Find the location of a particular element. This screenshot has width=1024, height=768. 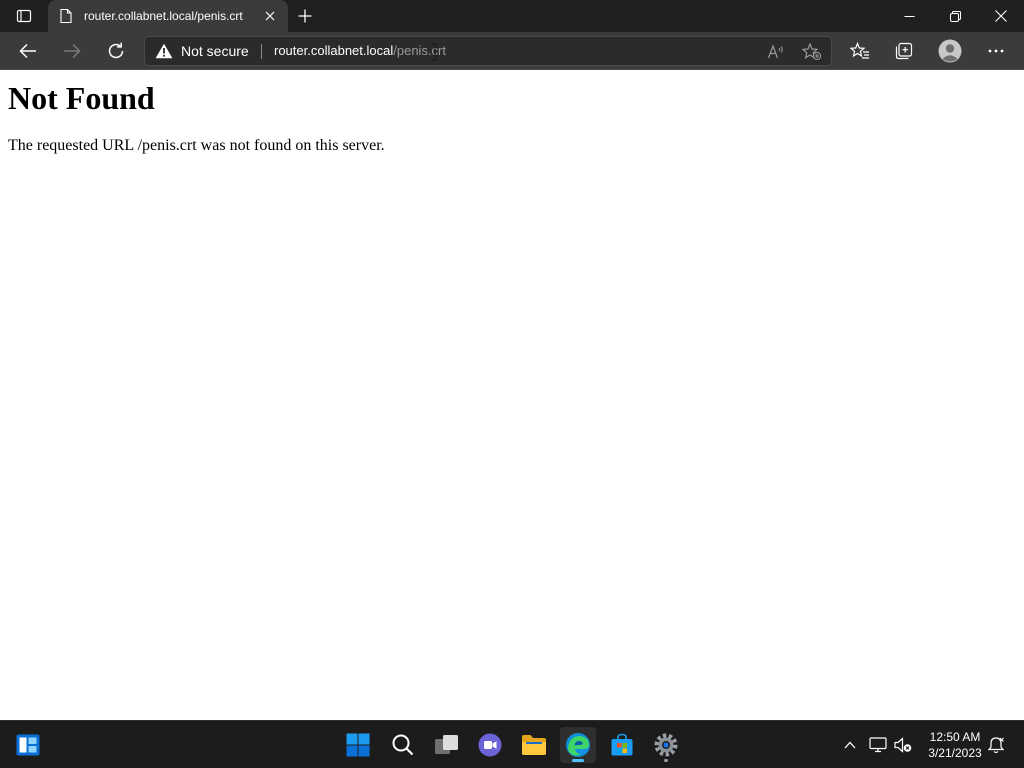

page-heading: Not Found is located at coordinates (81, 98).